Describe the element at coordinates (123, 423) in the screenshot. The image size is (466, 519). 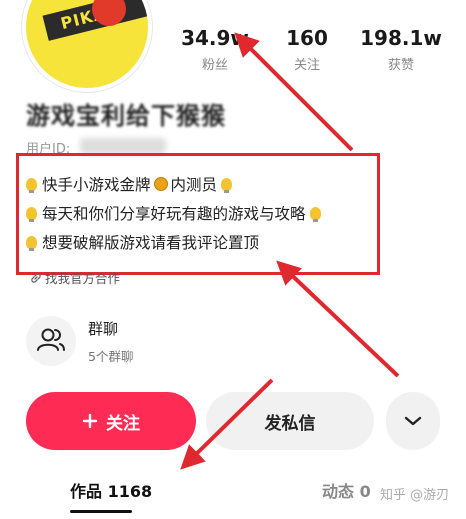
I see `follow-label: 关注` at that location.